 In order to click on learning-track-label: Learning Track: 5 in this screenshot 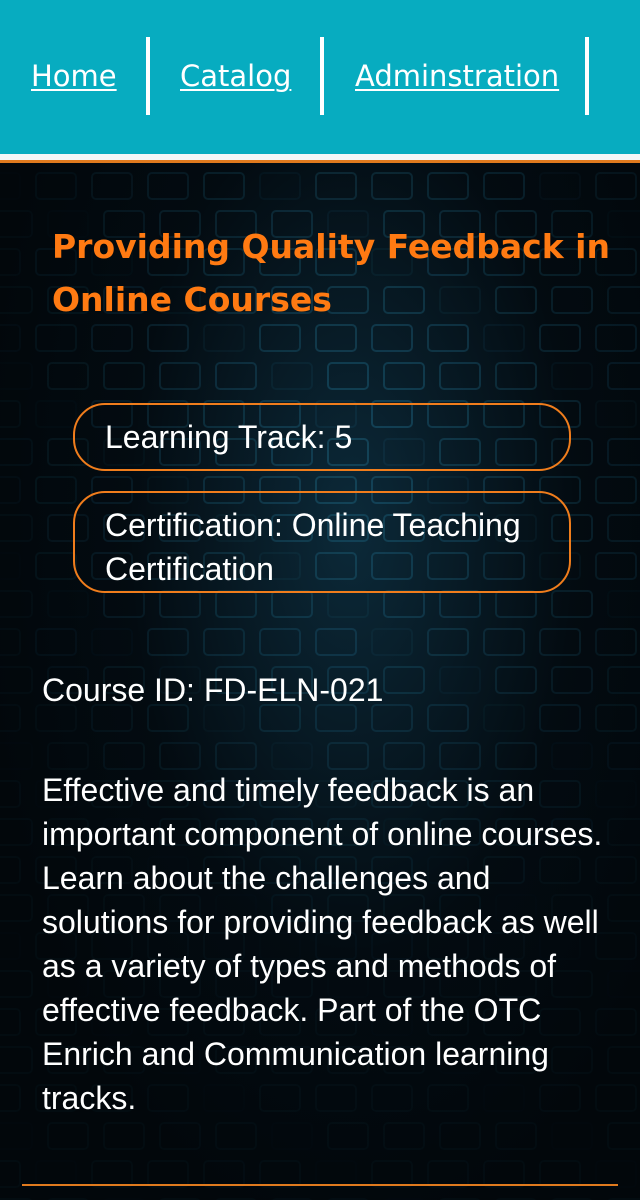, I will do `click(229, 437)`.